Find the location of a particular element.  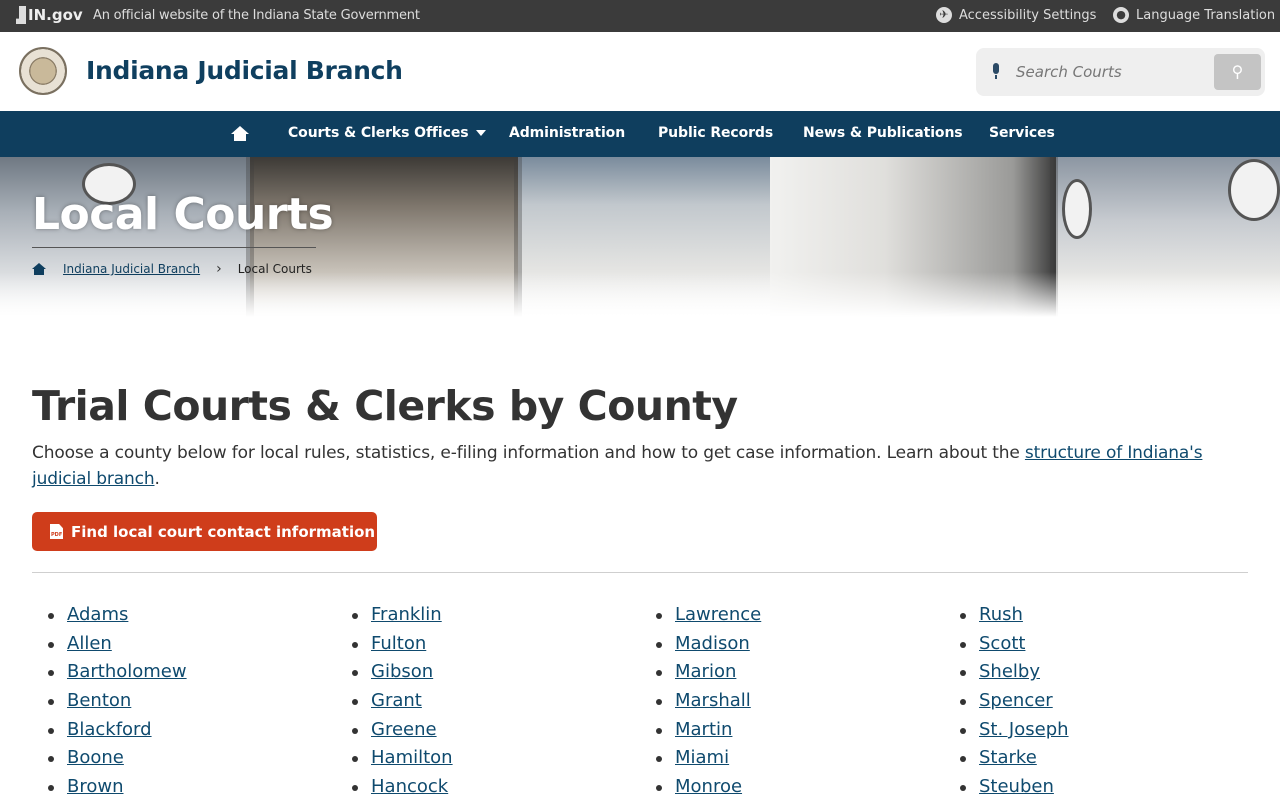

microphone-icon is located at coordinates (996, 71).